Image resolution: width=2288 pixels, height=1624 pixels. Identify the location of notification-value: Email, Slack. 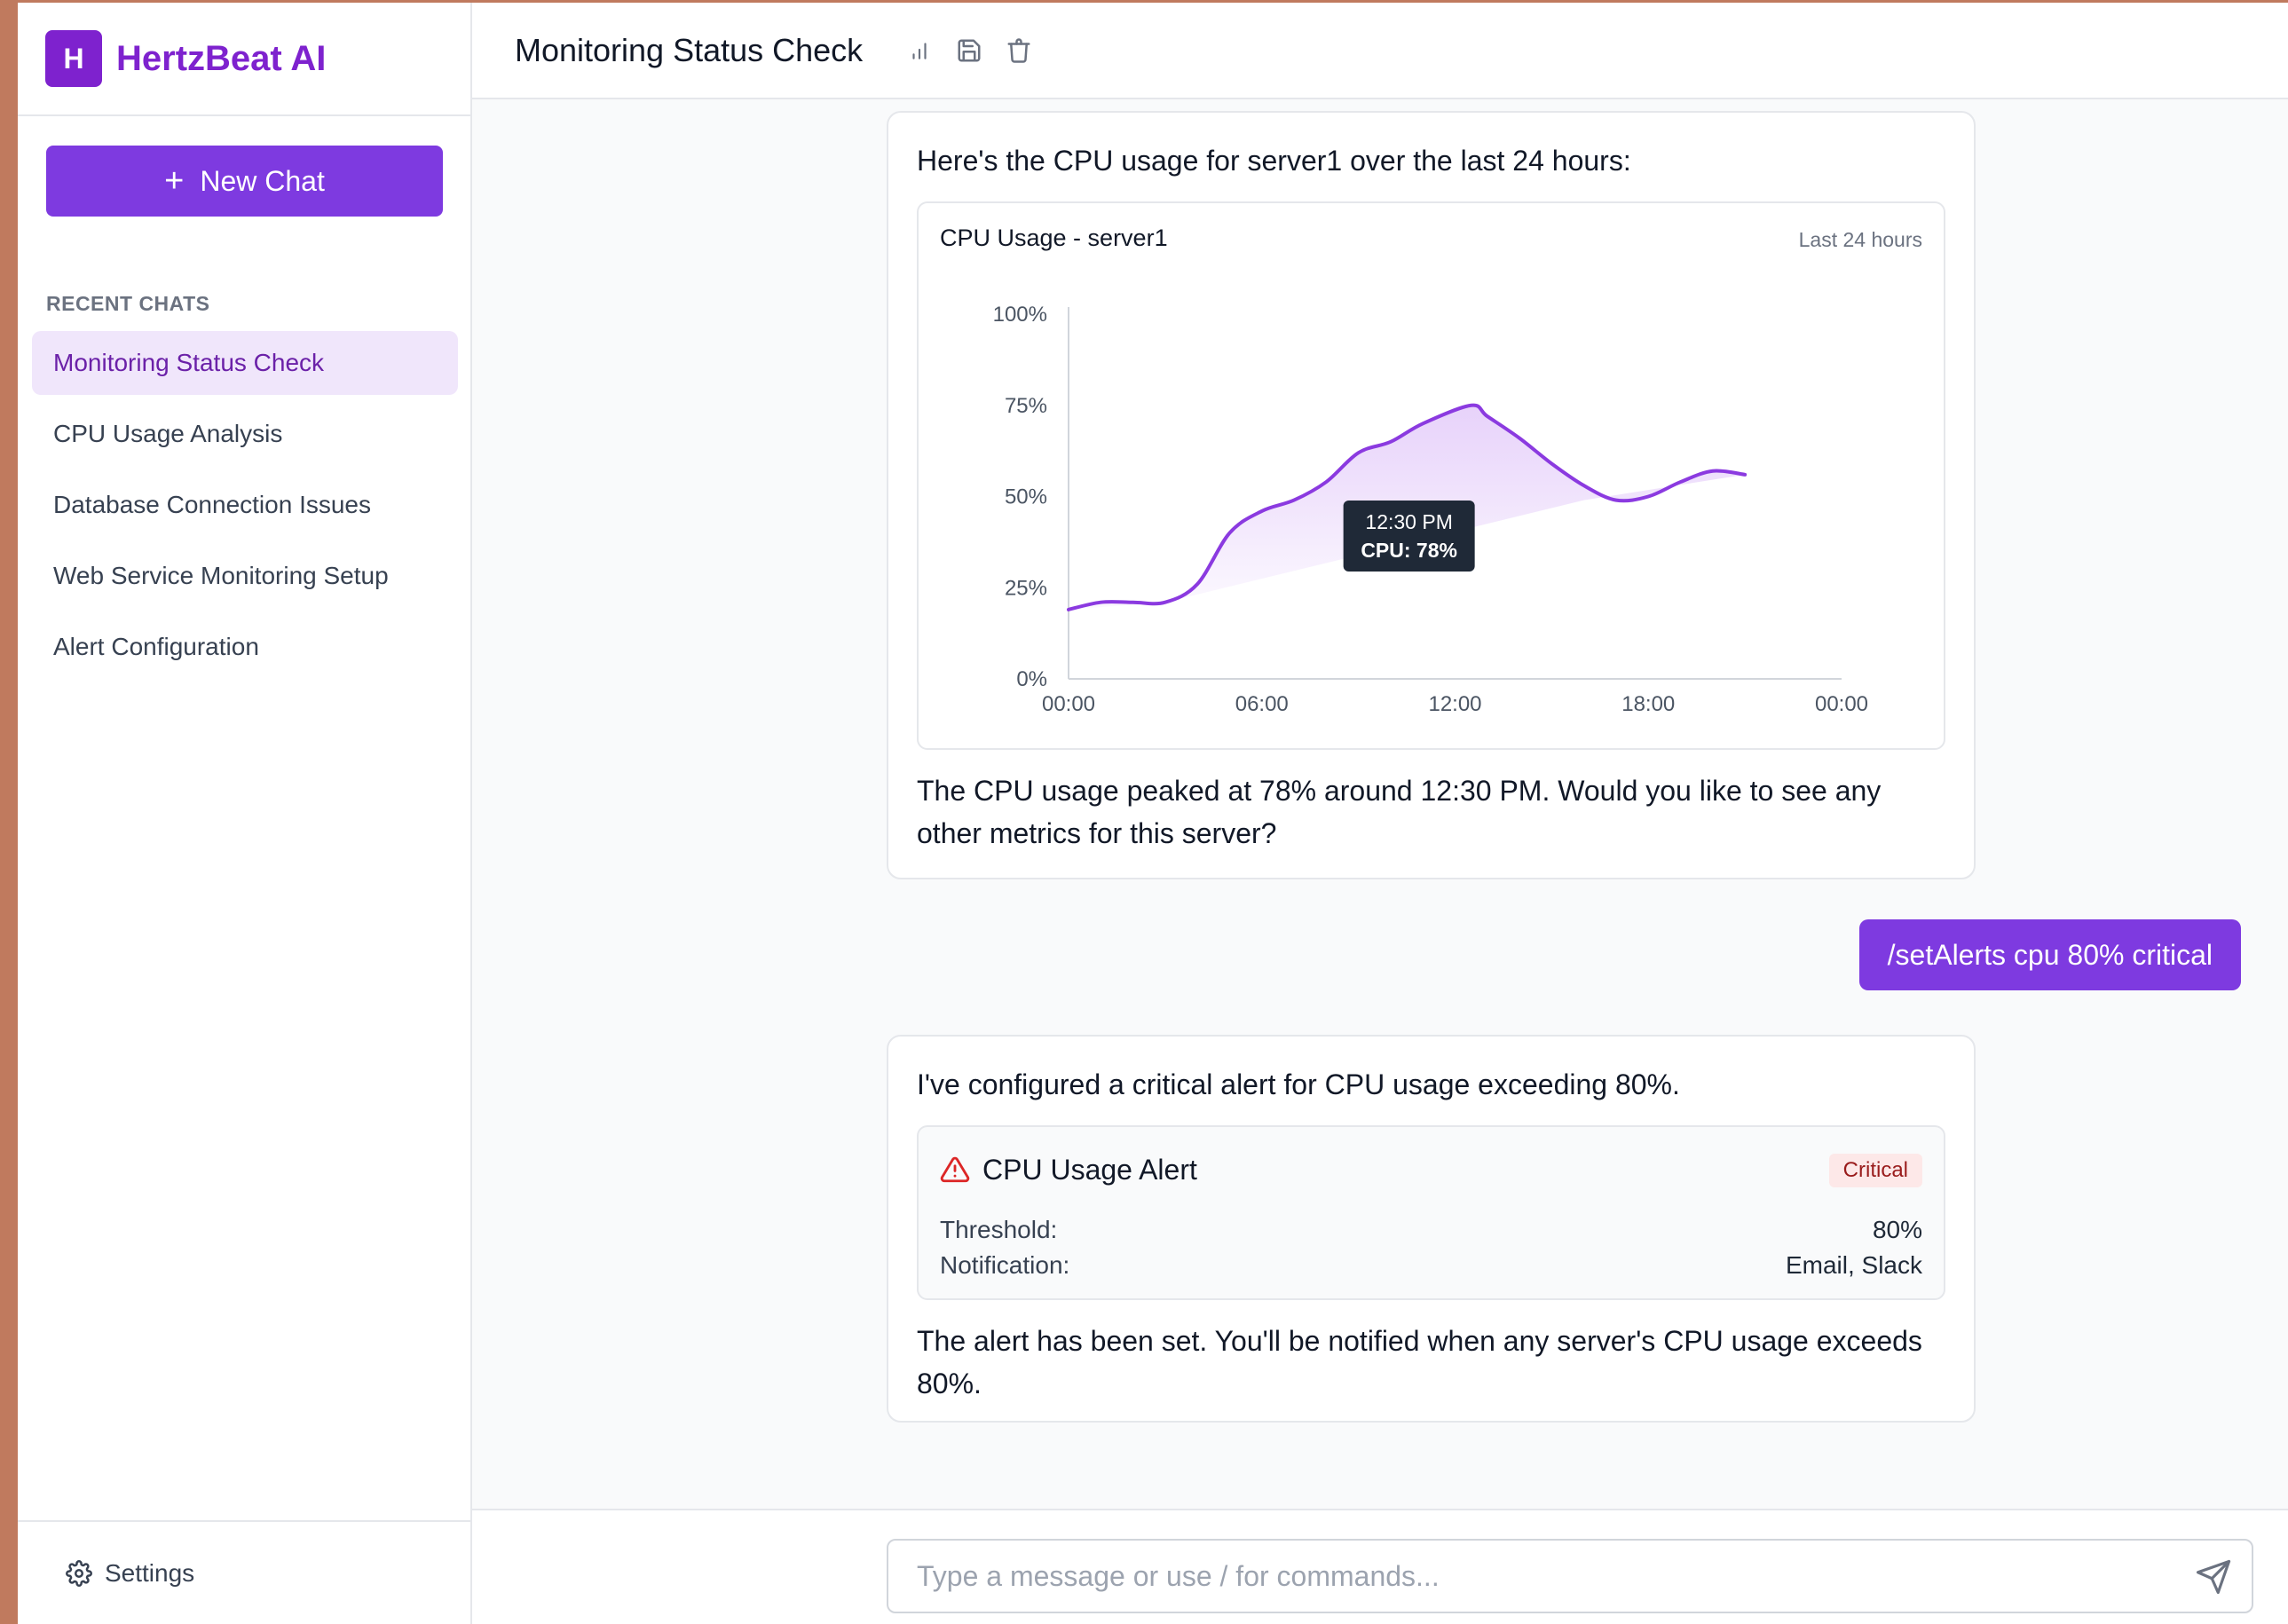
(1853, 1265).